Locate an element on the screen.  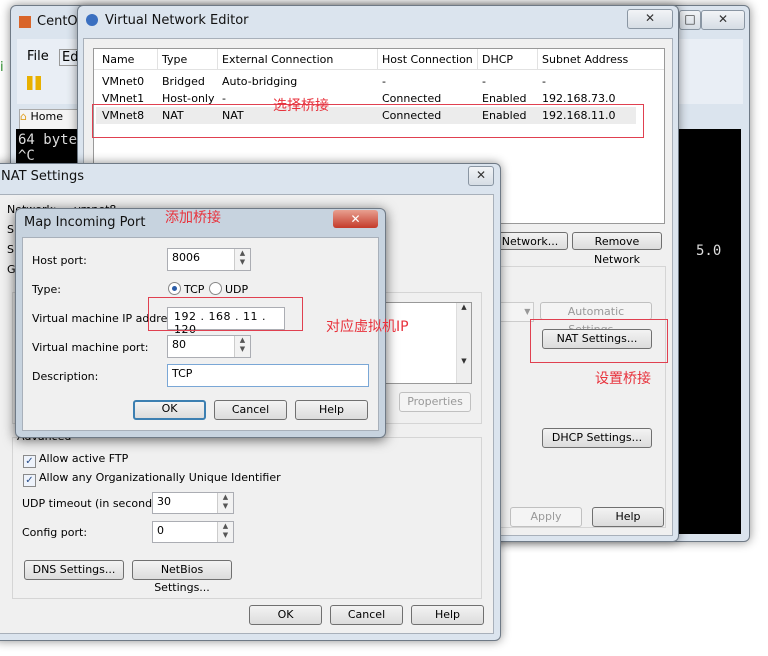
pause-icon is located at coordinates (34, 83).